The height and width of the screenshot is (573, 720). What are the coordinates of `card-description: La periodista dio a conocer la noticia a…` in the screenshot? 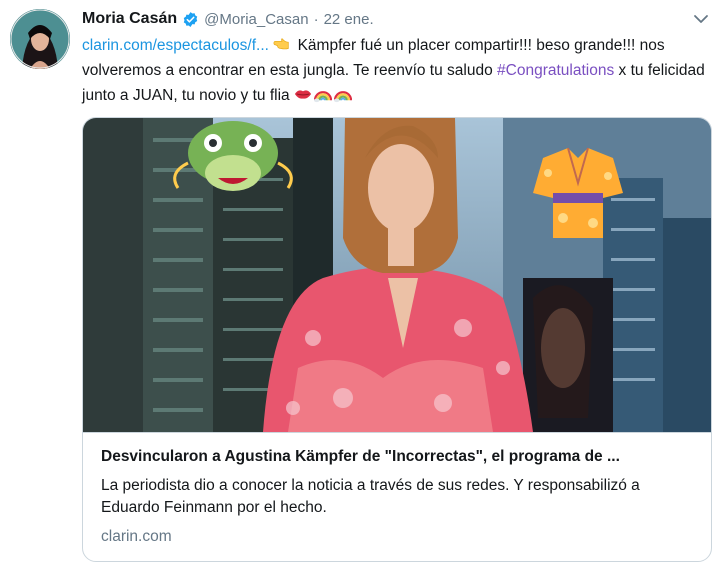 It's located at (370, 496).